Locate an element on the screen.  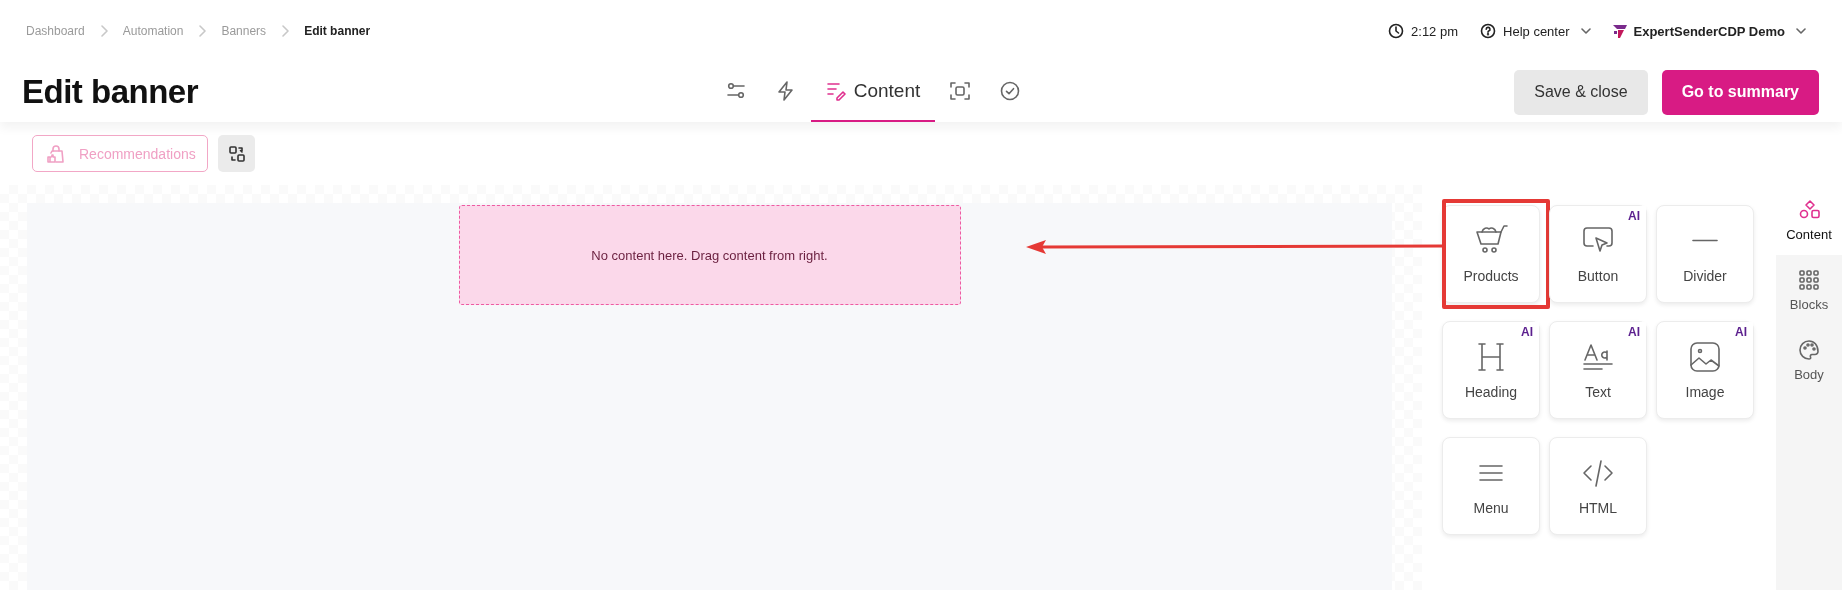
palette-icon is located at coordinates (1809, 349).